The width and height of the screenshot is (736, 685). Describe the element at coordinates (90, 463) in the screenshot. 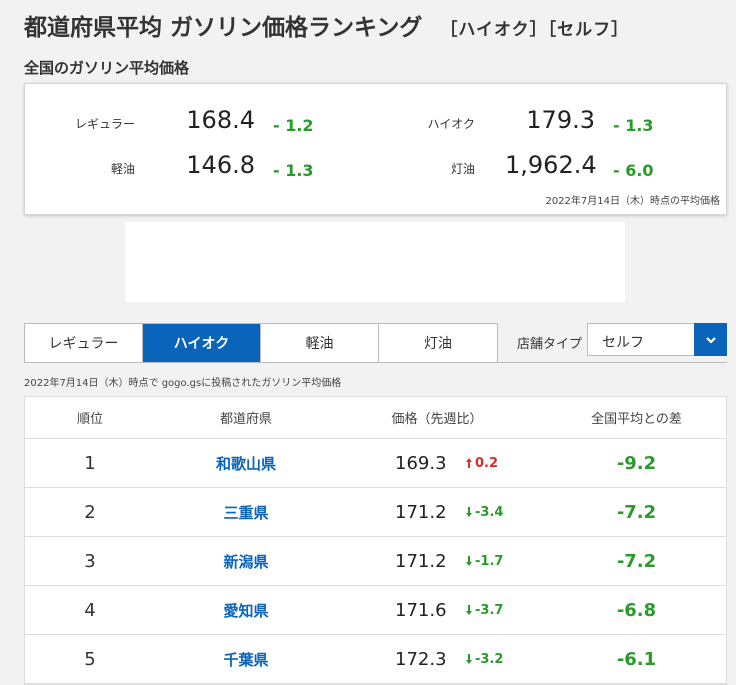

I see `rank-number: 1` at that location.